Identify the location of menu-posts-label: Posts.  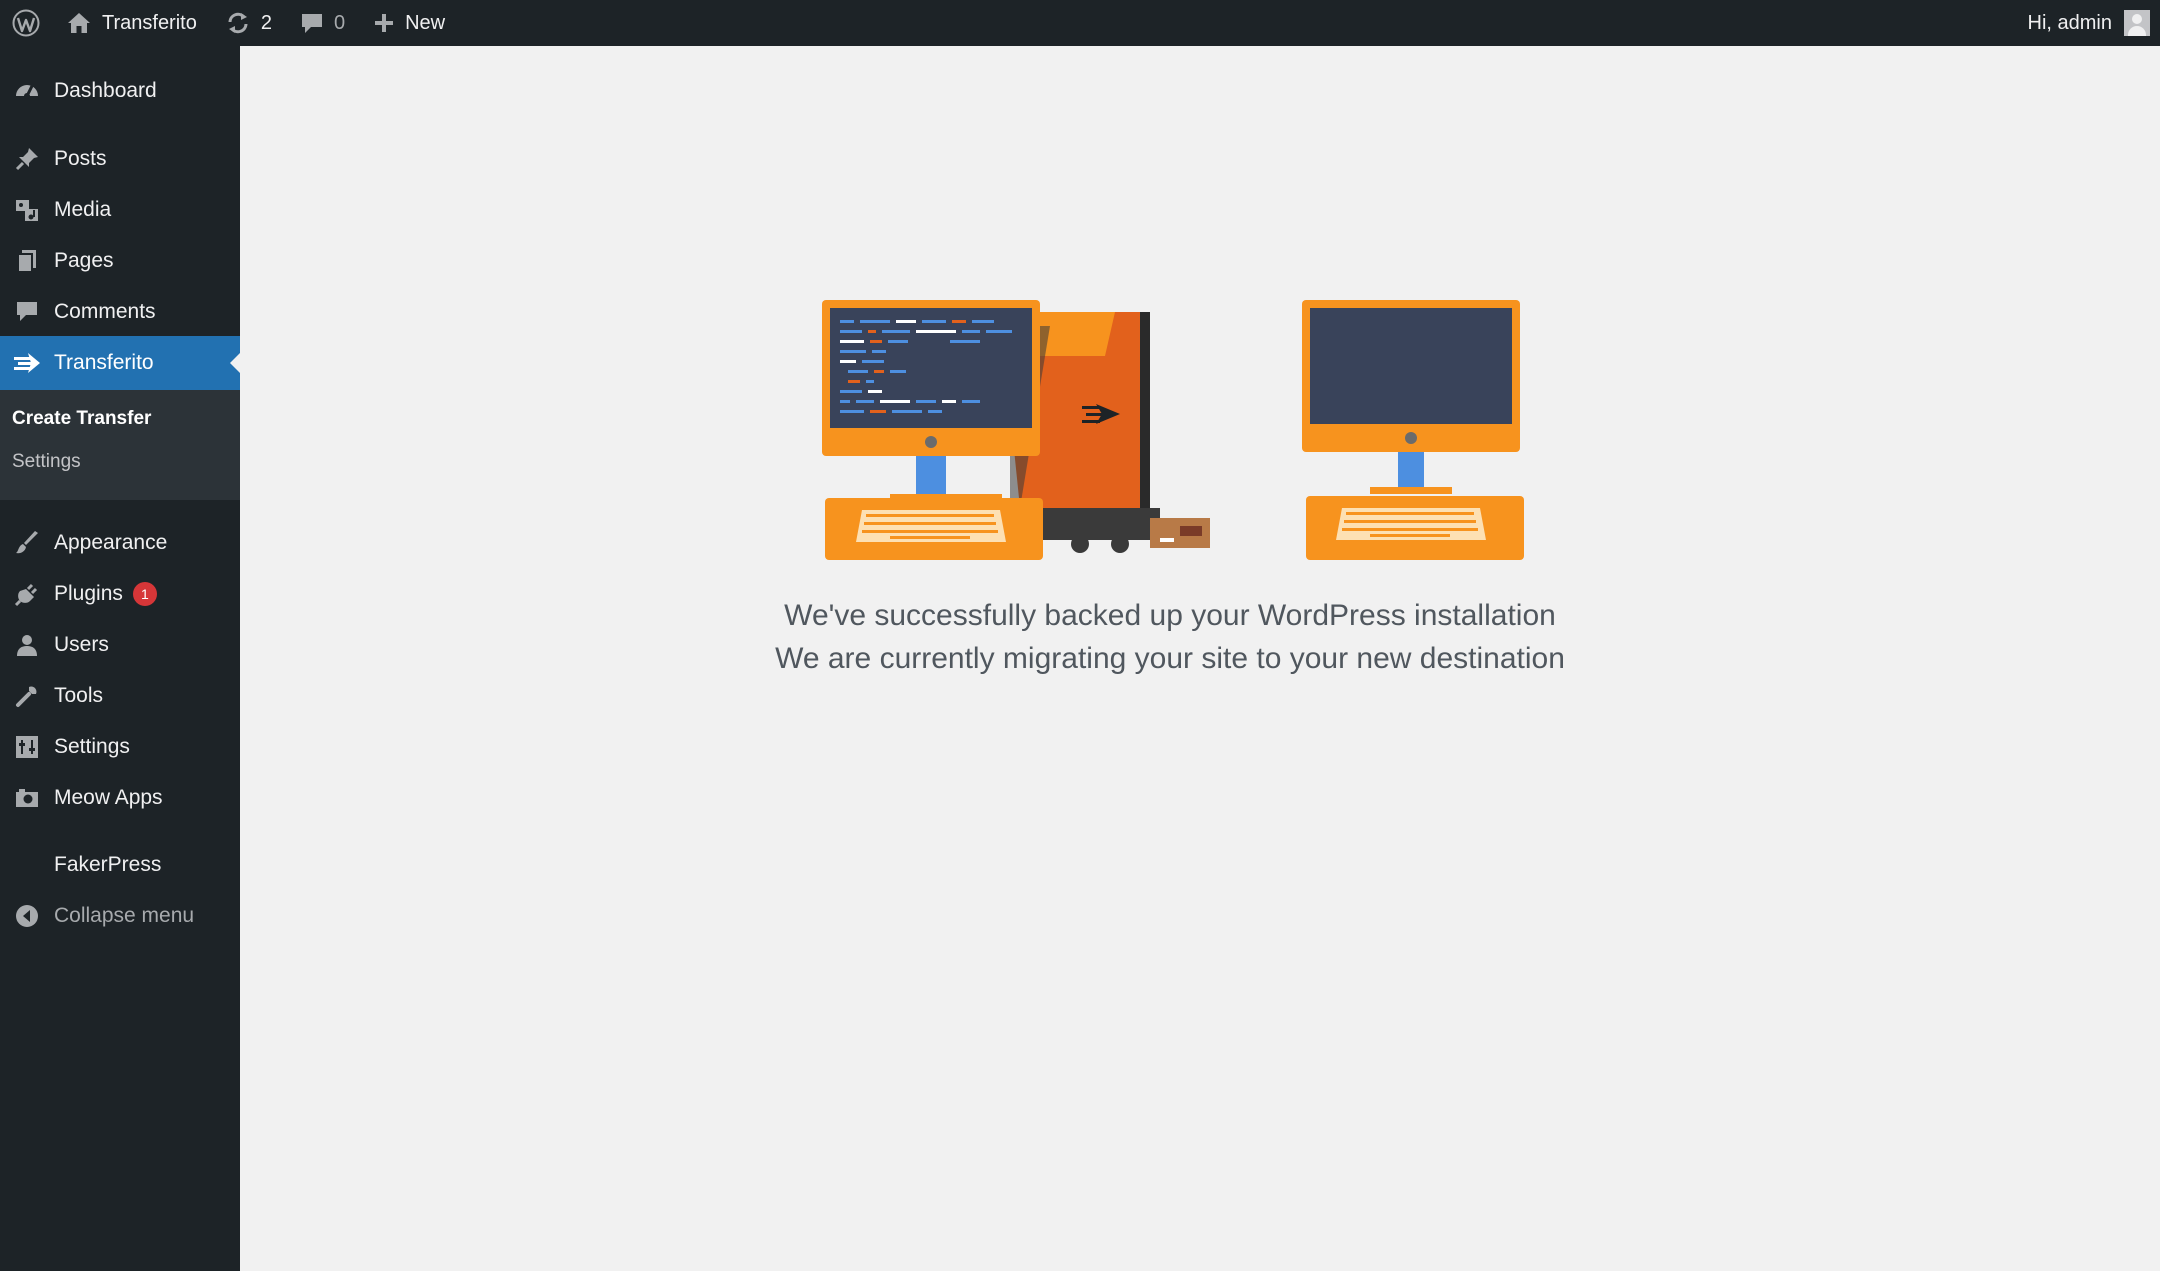
(80, 158).